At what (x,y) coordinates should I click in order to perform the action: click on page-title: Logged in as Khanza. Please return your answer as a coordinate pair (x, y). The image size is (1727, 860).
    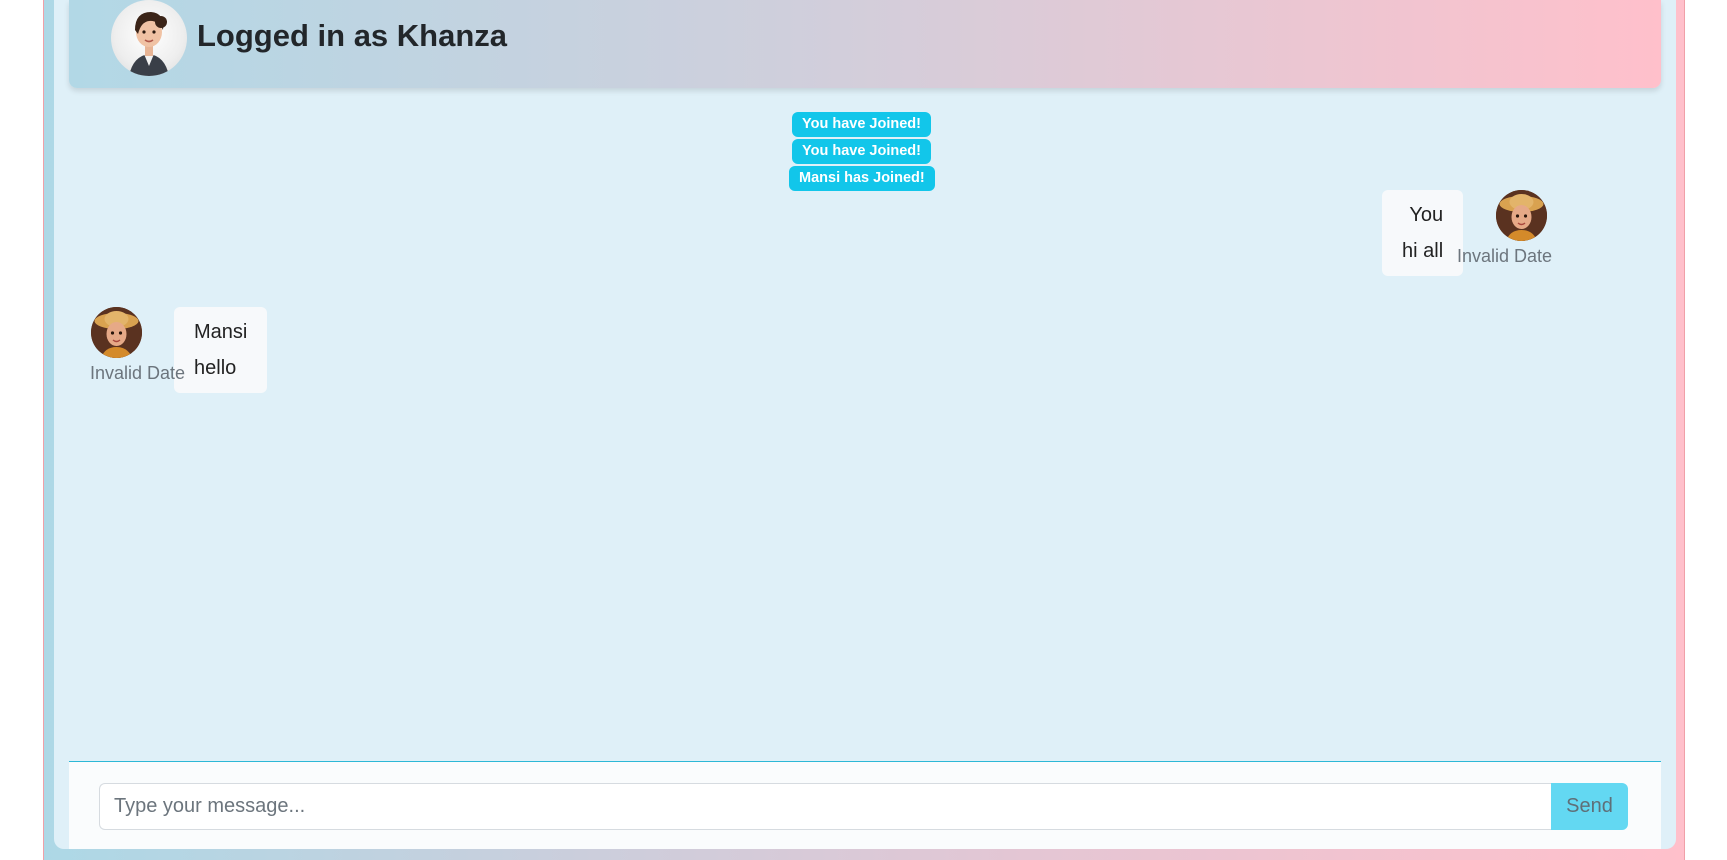
    Looking at the image, I should click on (352, 35).